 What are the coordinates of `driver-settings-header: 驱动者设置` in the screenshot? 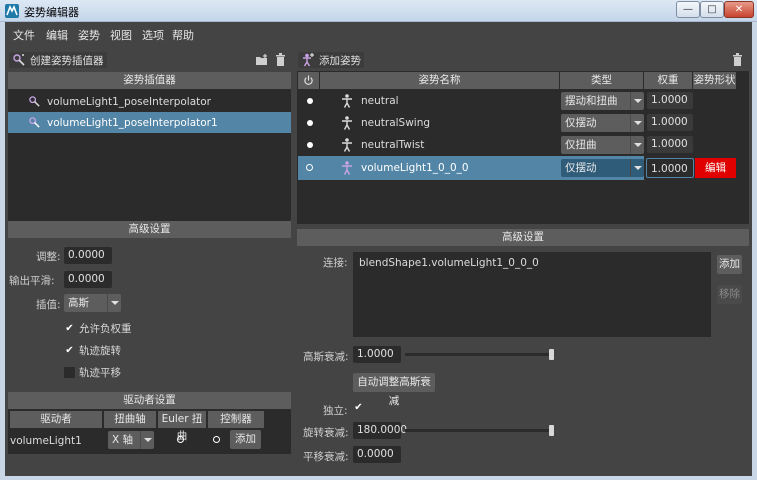 It's located at (149, 400).